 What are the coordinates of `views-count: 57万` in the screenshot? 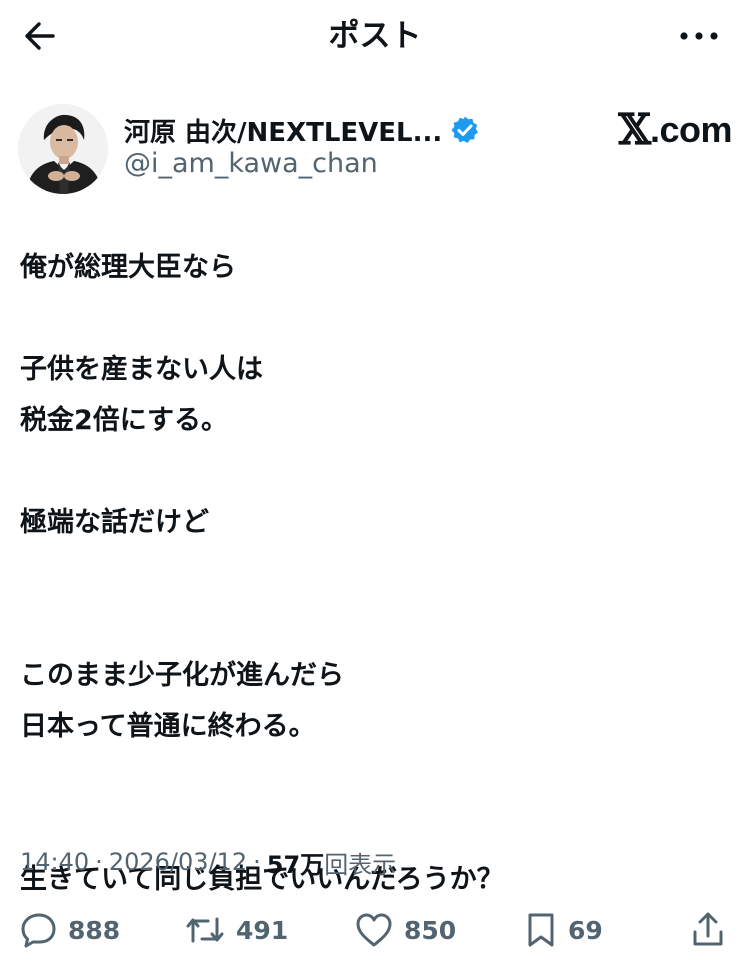 It's located at (295, 864).